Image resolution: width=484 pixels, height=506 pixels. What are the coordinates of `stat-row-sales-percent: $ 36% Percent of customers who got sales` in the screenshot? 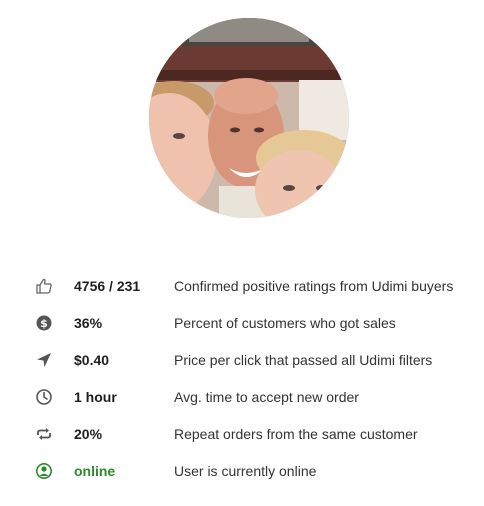 It's located at (242, 323).